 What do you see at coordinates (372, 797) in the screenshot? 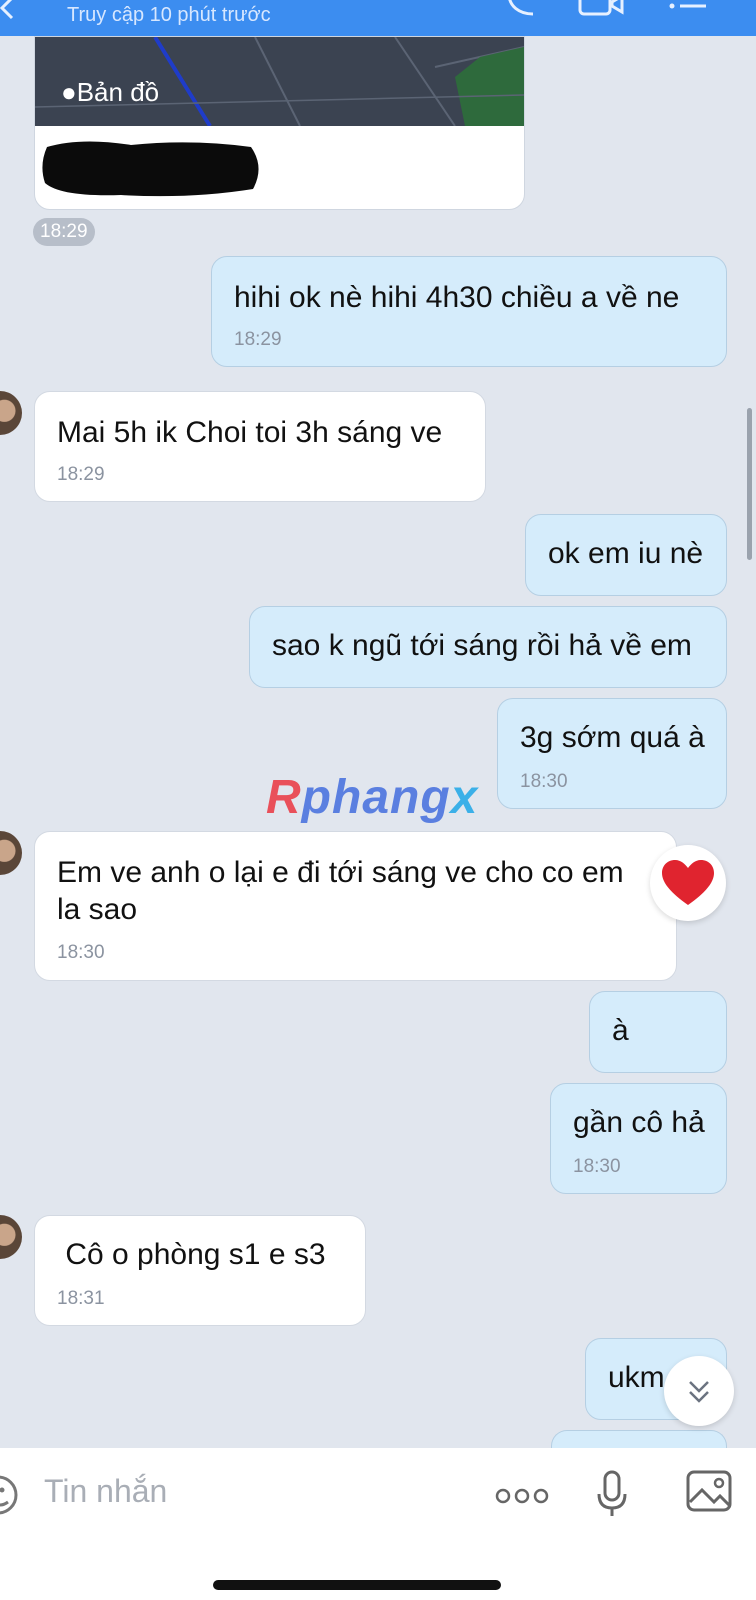
I see `watermark: Rphangx` at bounding box center [372, 797].